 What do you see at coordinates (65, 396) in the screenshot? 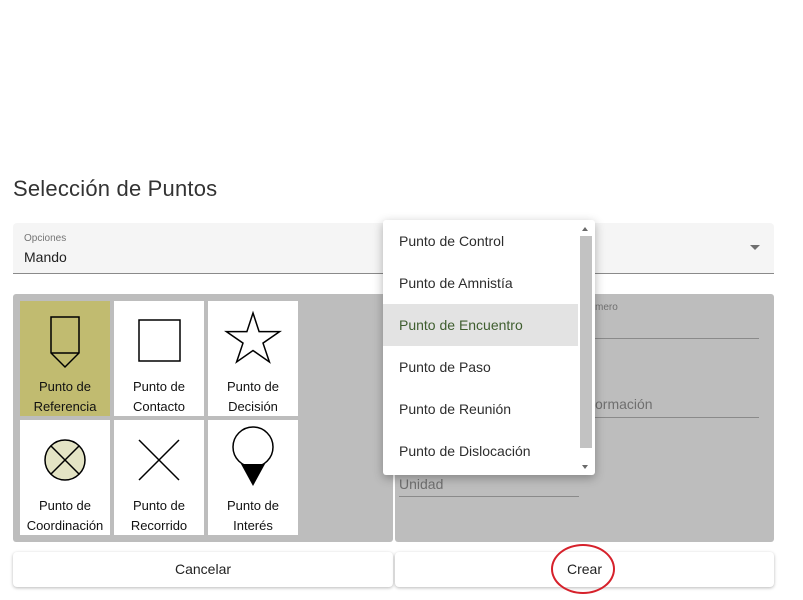
I see `tile-label: Punto de Referencia` at bounding box center [65, 396].